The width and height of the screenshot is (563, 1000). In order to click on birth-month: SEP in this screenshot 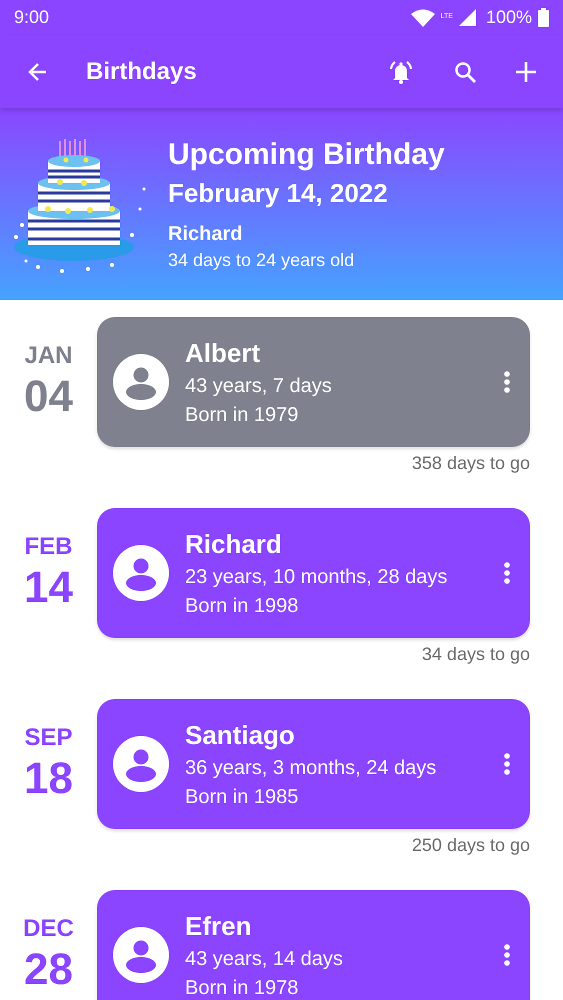, I will do `click(48, 738)`.